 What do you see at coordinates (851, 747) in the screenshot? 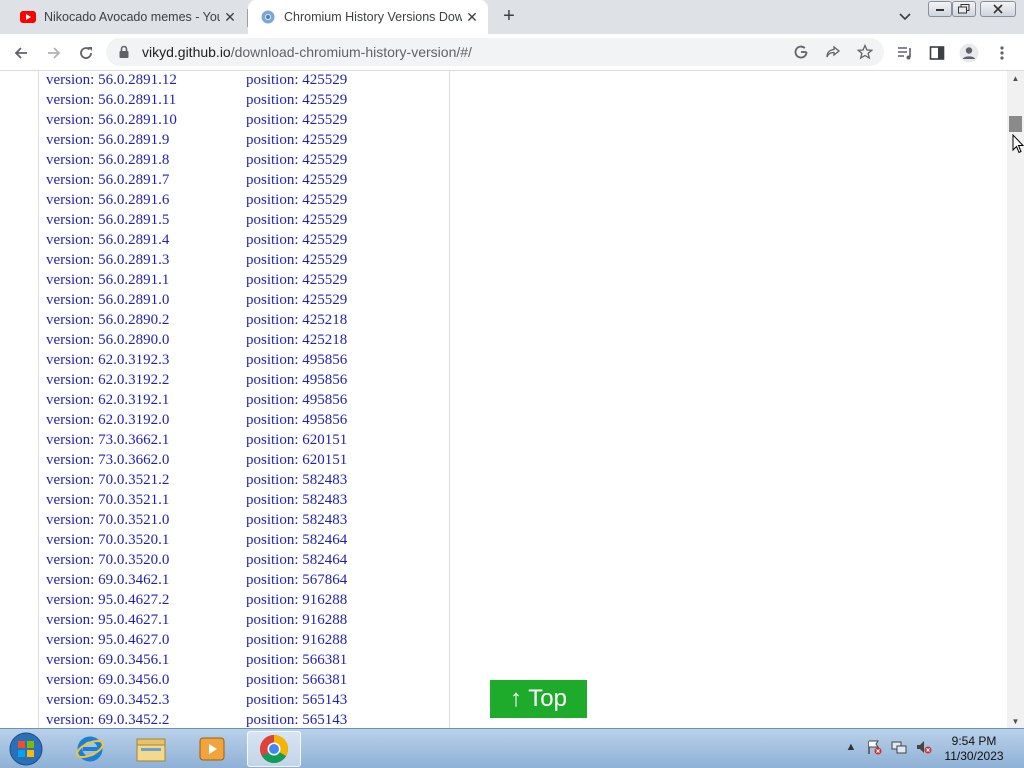
I see `show-hidden-icons-icon: ▲` at bounding box center [851, 747].